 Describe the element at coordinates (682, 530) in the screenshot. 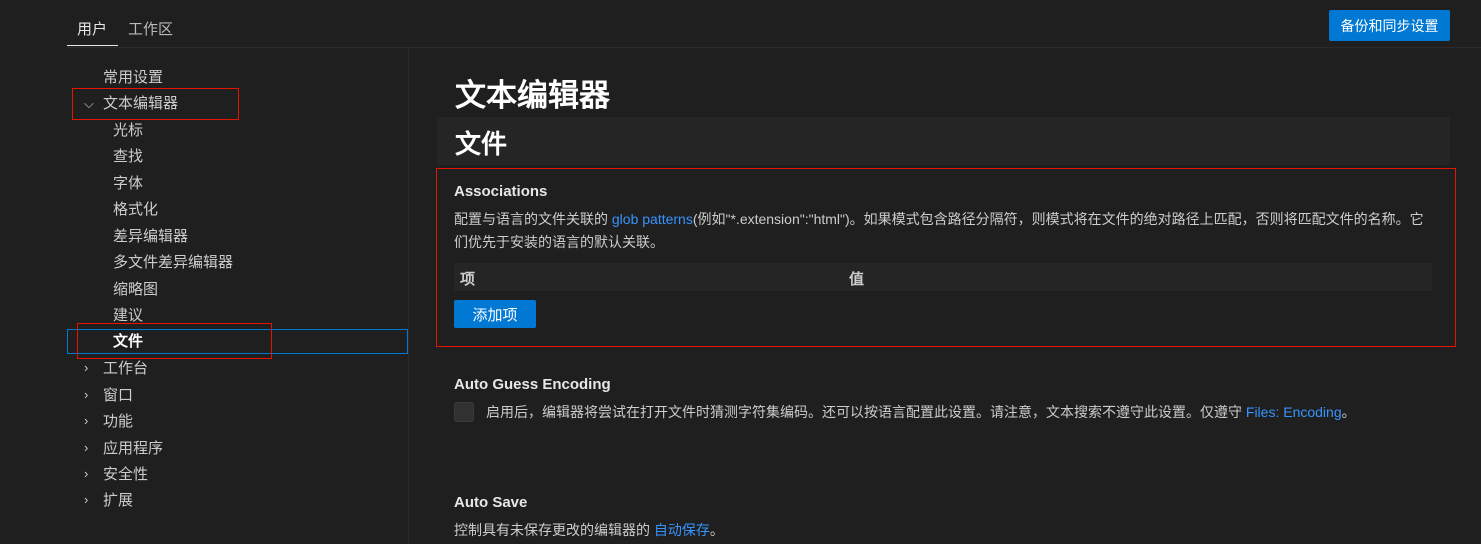

I see `auto-save-link: 自动保存` at that location.